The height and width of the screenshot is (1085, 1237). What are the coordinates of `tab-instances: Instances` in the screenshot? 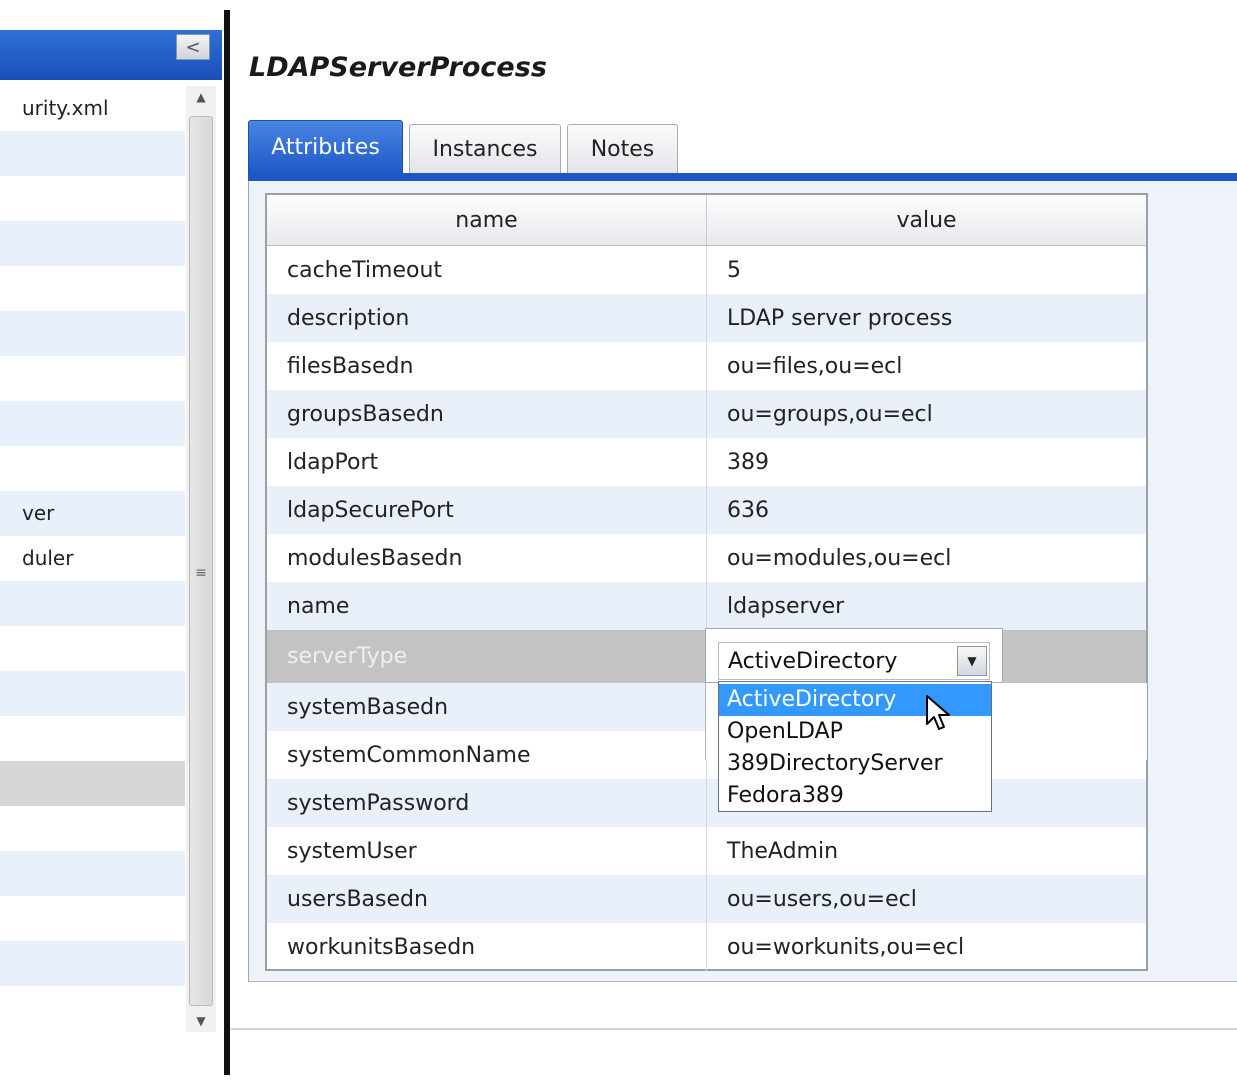 It's located at (485, 149).